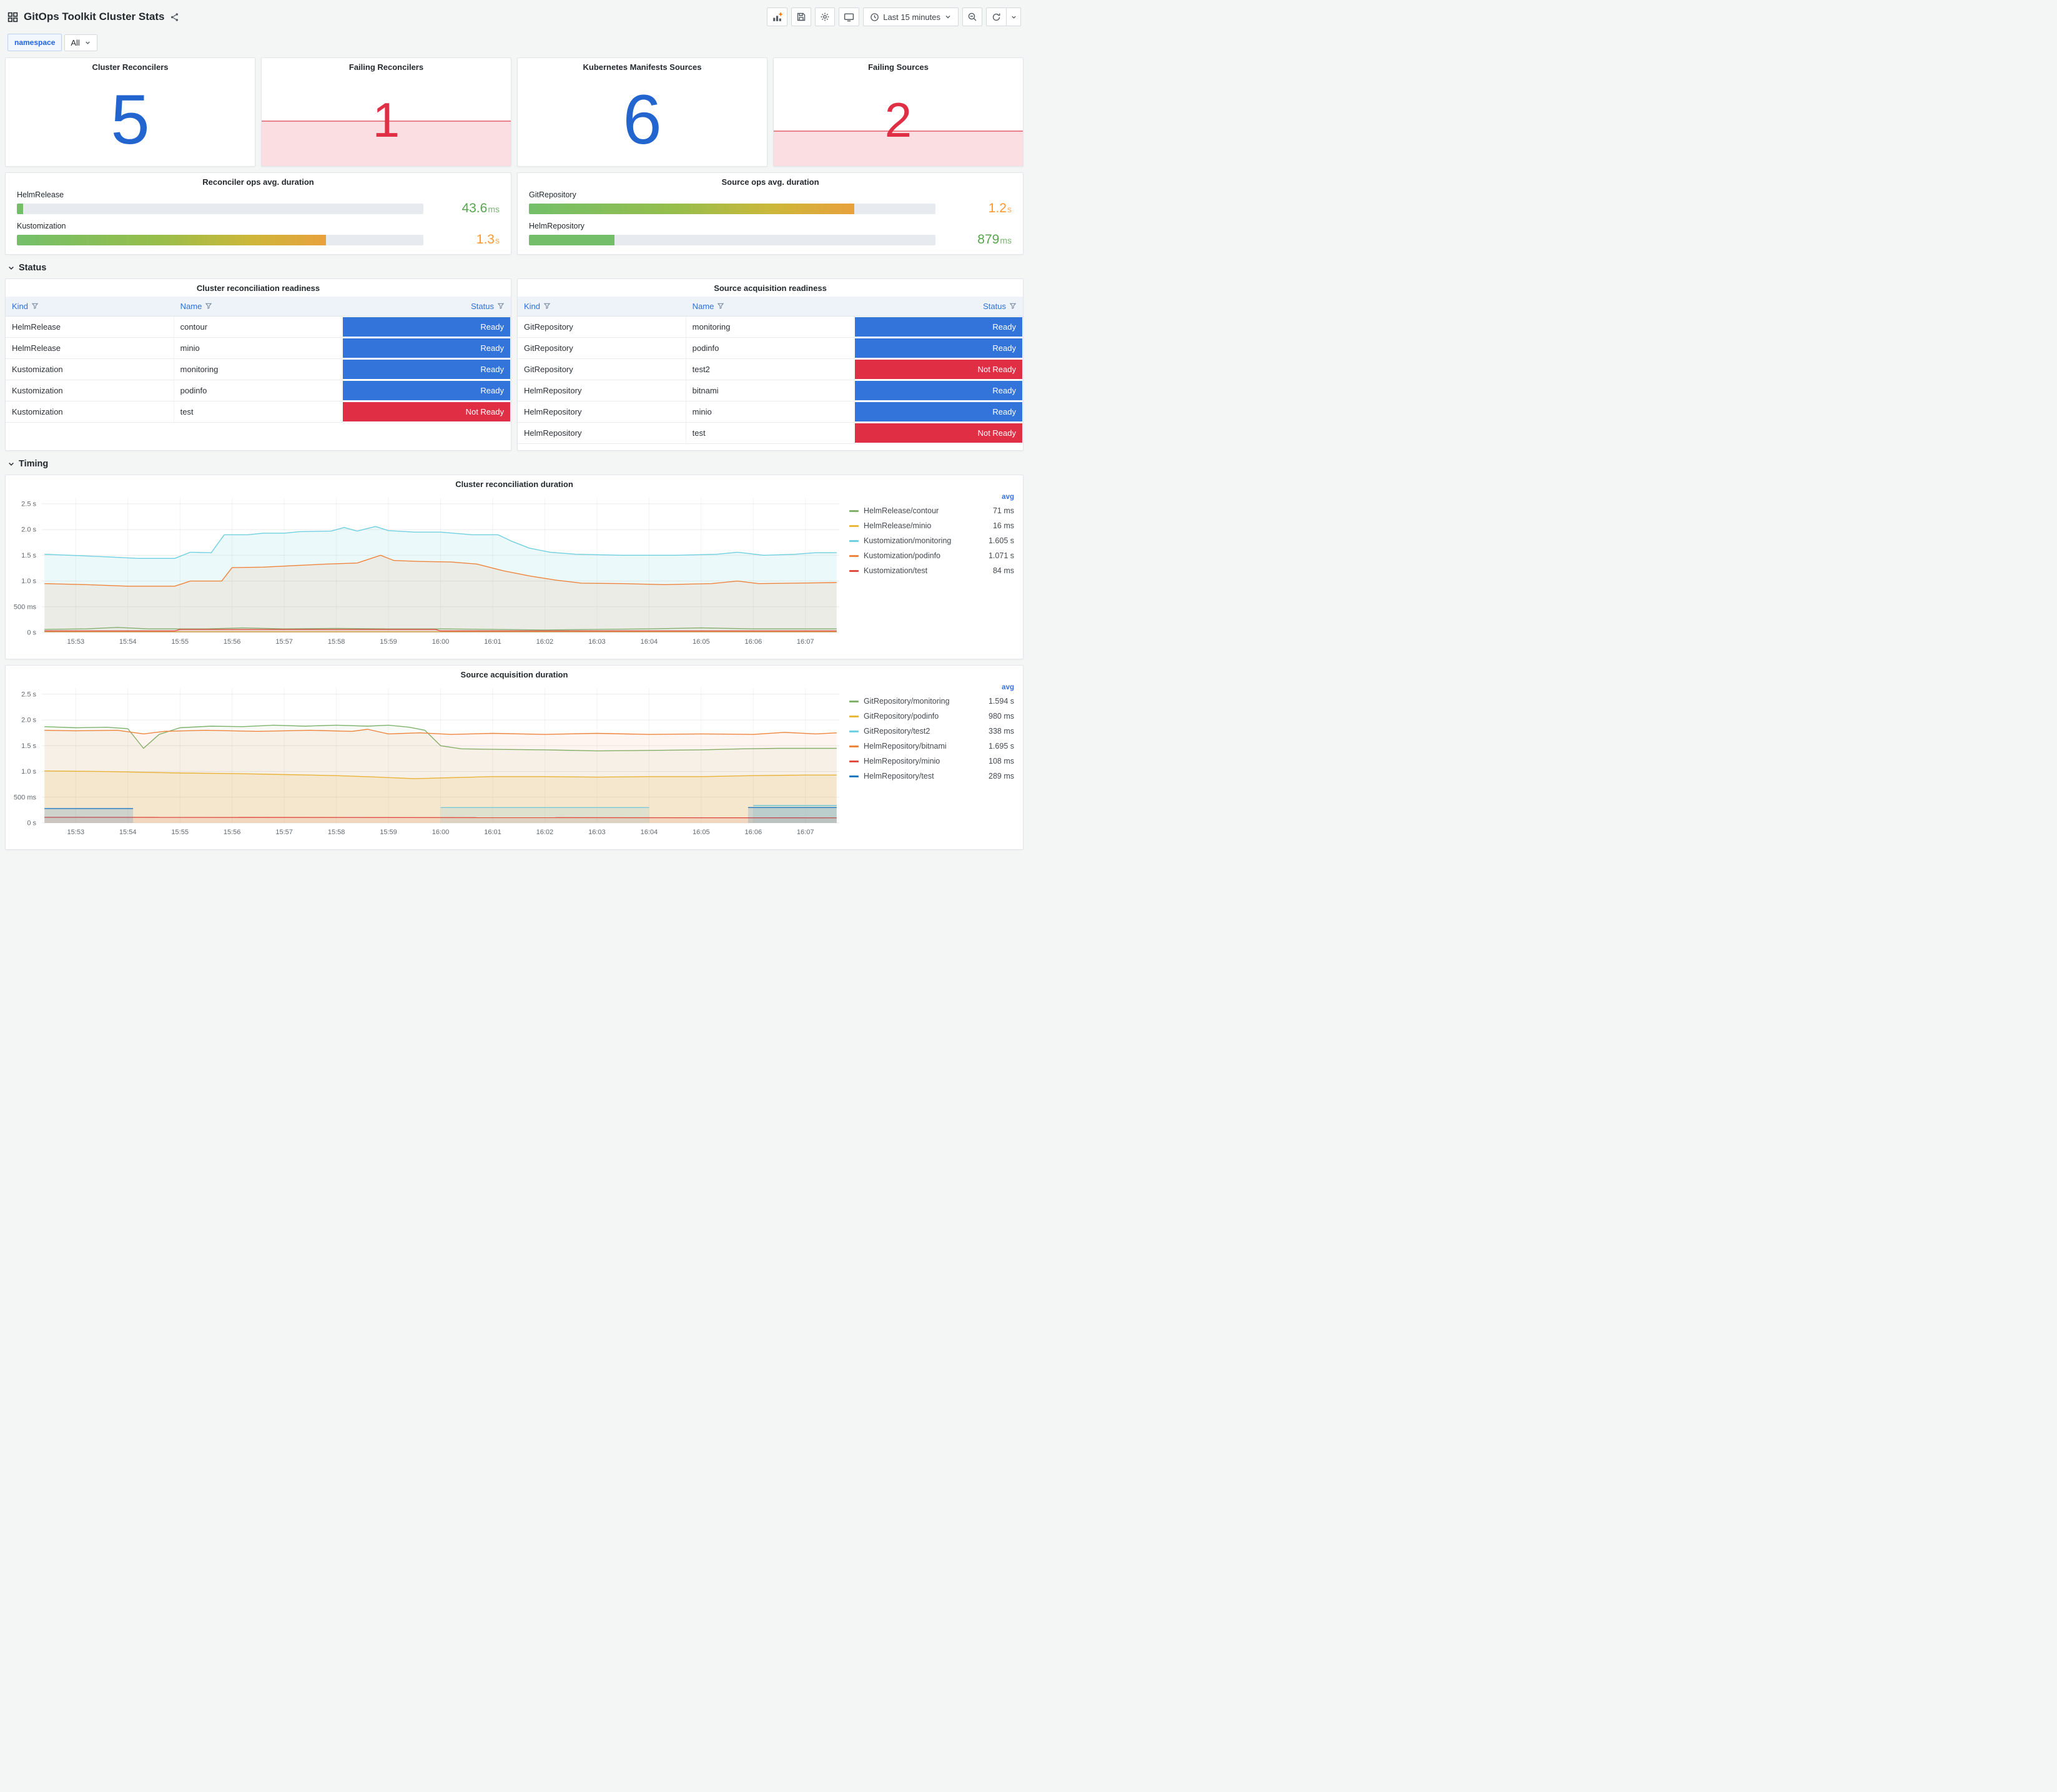 The width and height of the screenshot is (2057, 1792). I want to click on series-name: GitRepository/monitoring, so click(923, 701).